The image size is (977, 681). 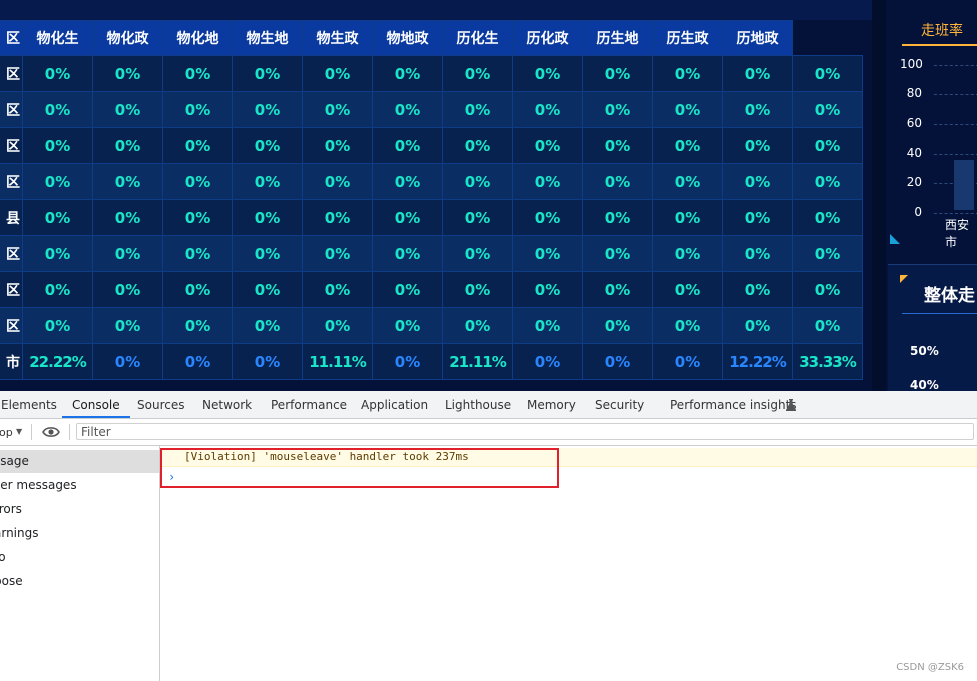 I want to click on column-header: 物地政, so click(x=407, y=38).